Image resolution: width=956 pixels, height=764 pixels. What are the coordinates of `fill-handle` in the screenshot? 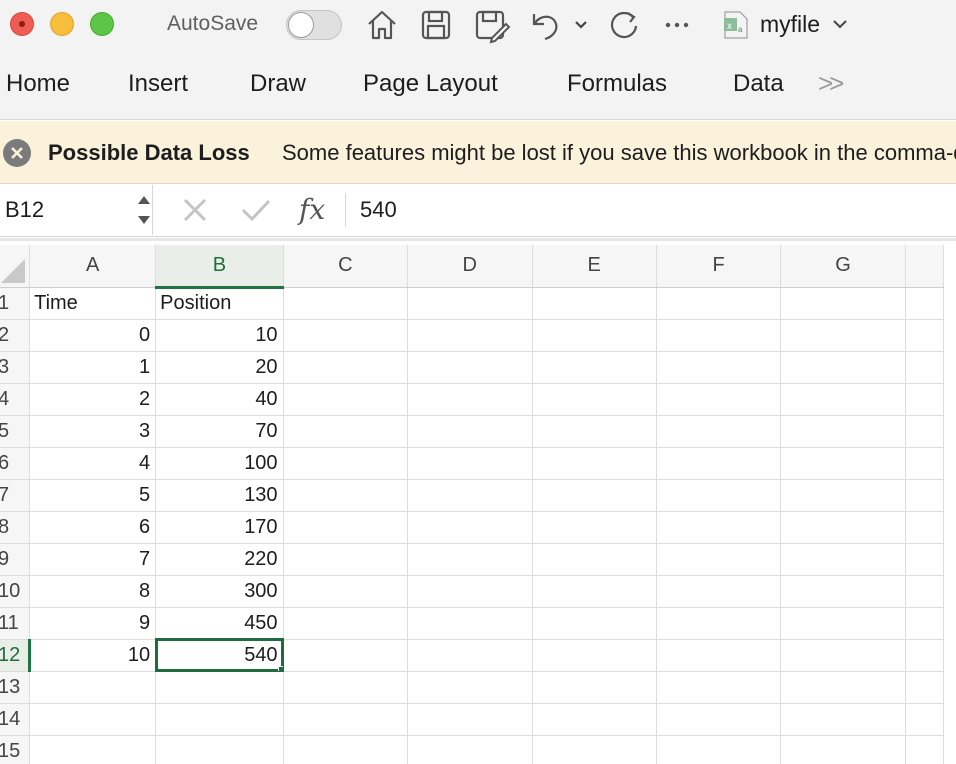 It's located at (280, 667).